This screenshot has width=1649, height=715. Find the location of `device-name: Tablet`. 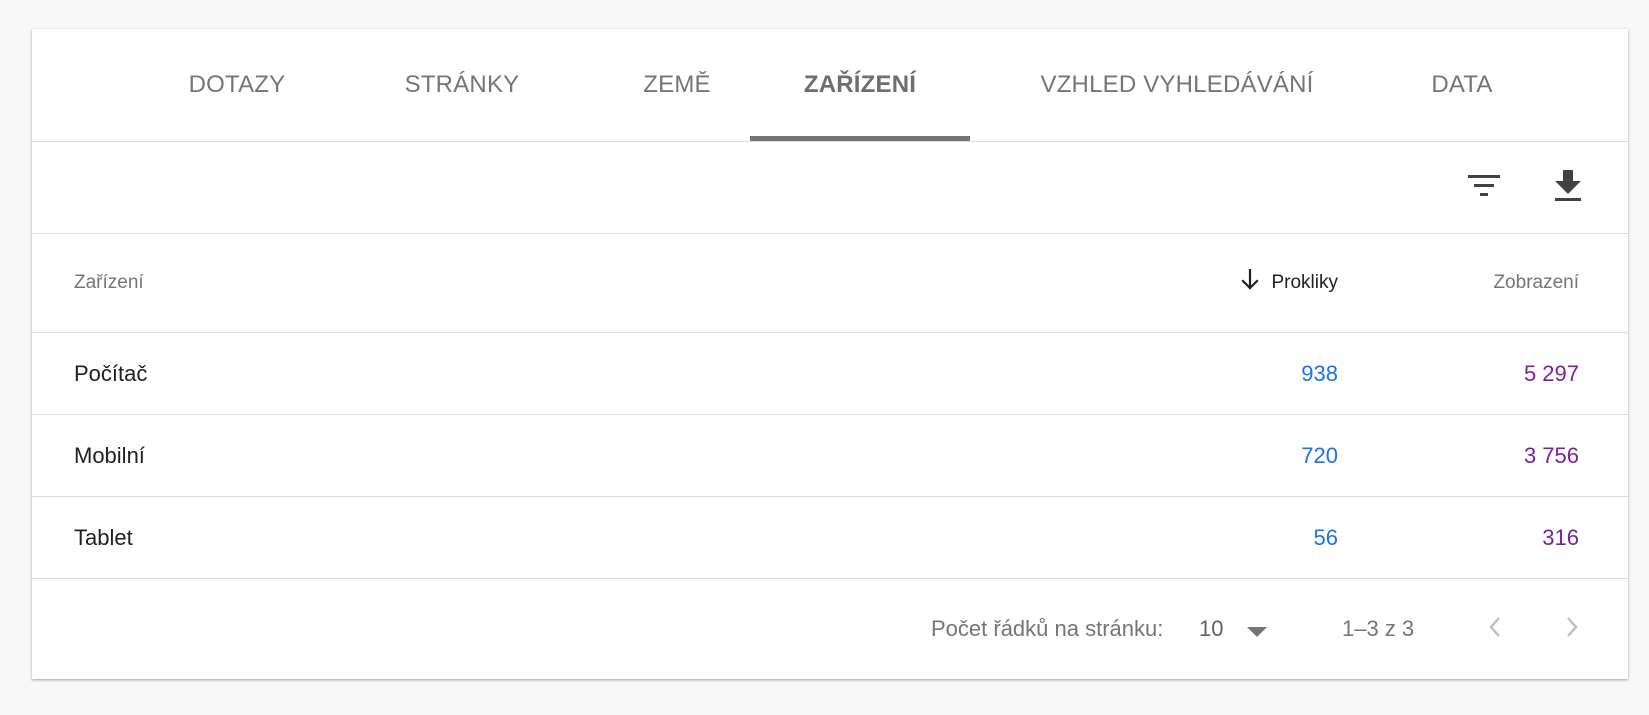

device-name: Tablet is located at coordinates (103, 537).